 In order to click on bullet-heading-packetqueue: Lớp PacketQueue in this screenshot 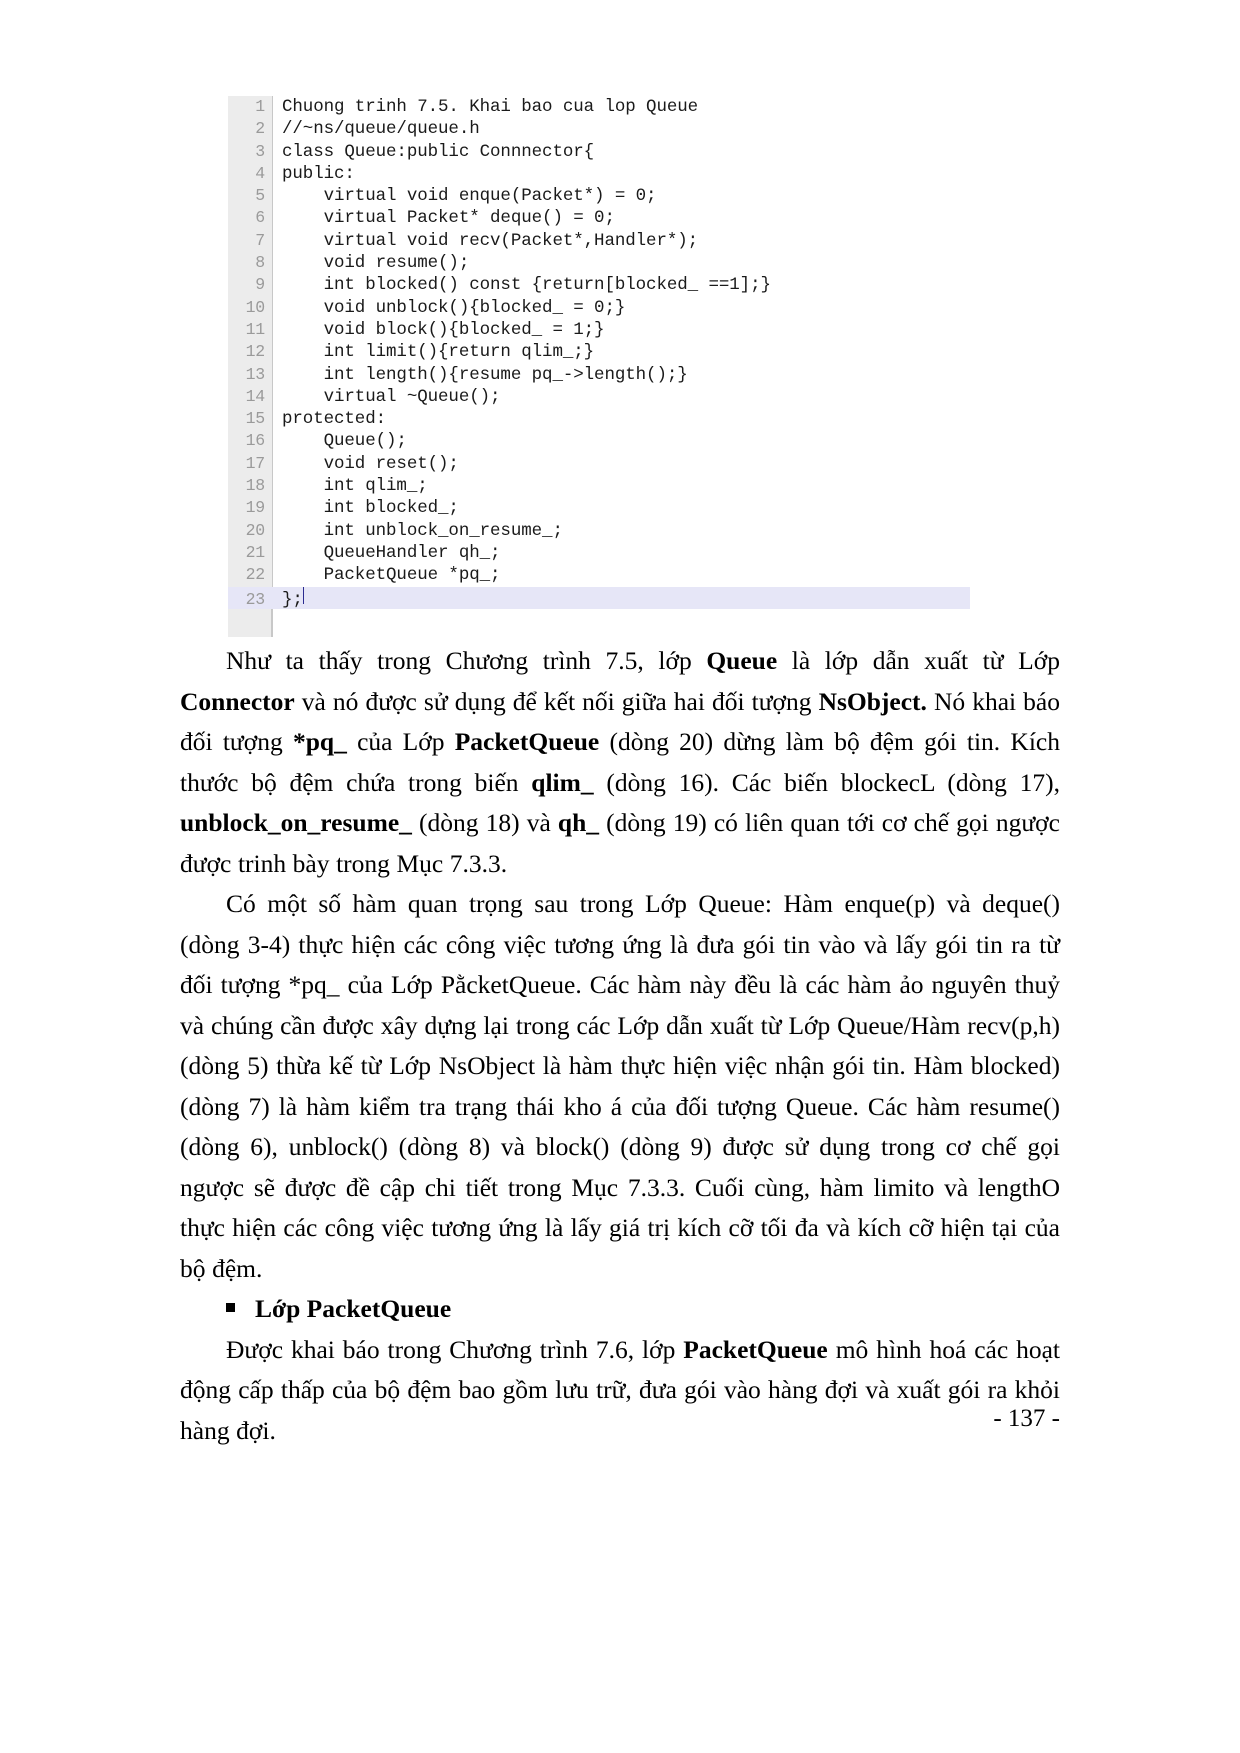, I will do `click(620, 1309)`.